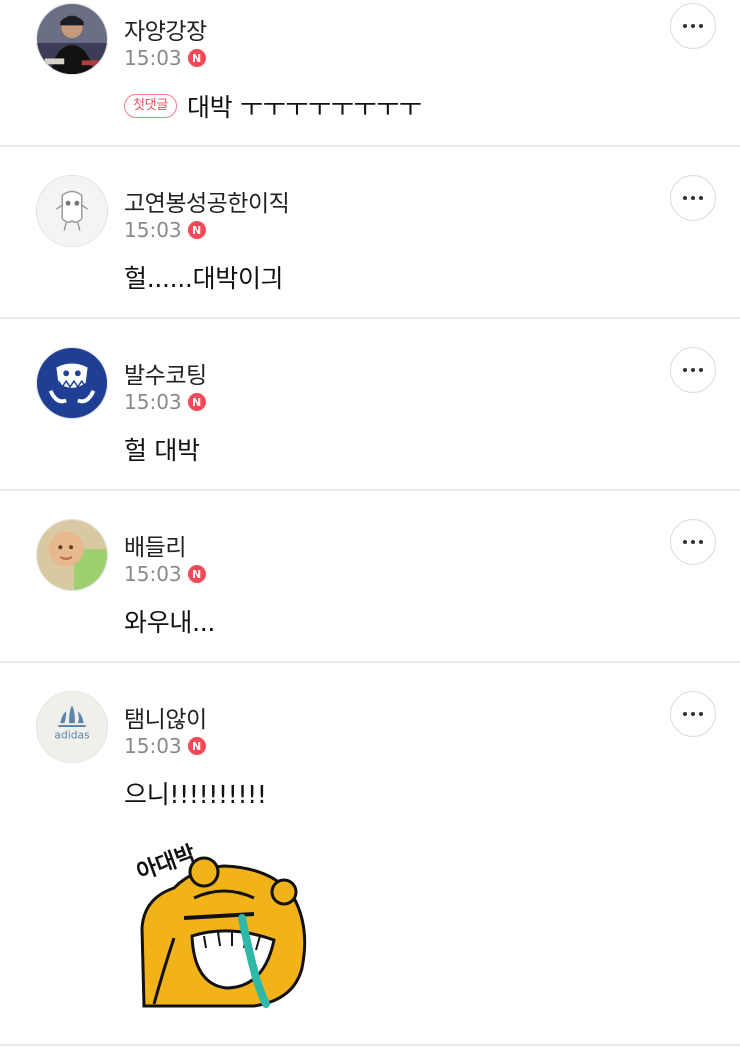 This screenshot has height=1058, width=740. Describe the element at coordinates (165, 29) in the screenshot. I see `username: 자양강장` at that location.